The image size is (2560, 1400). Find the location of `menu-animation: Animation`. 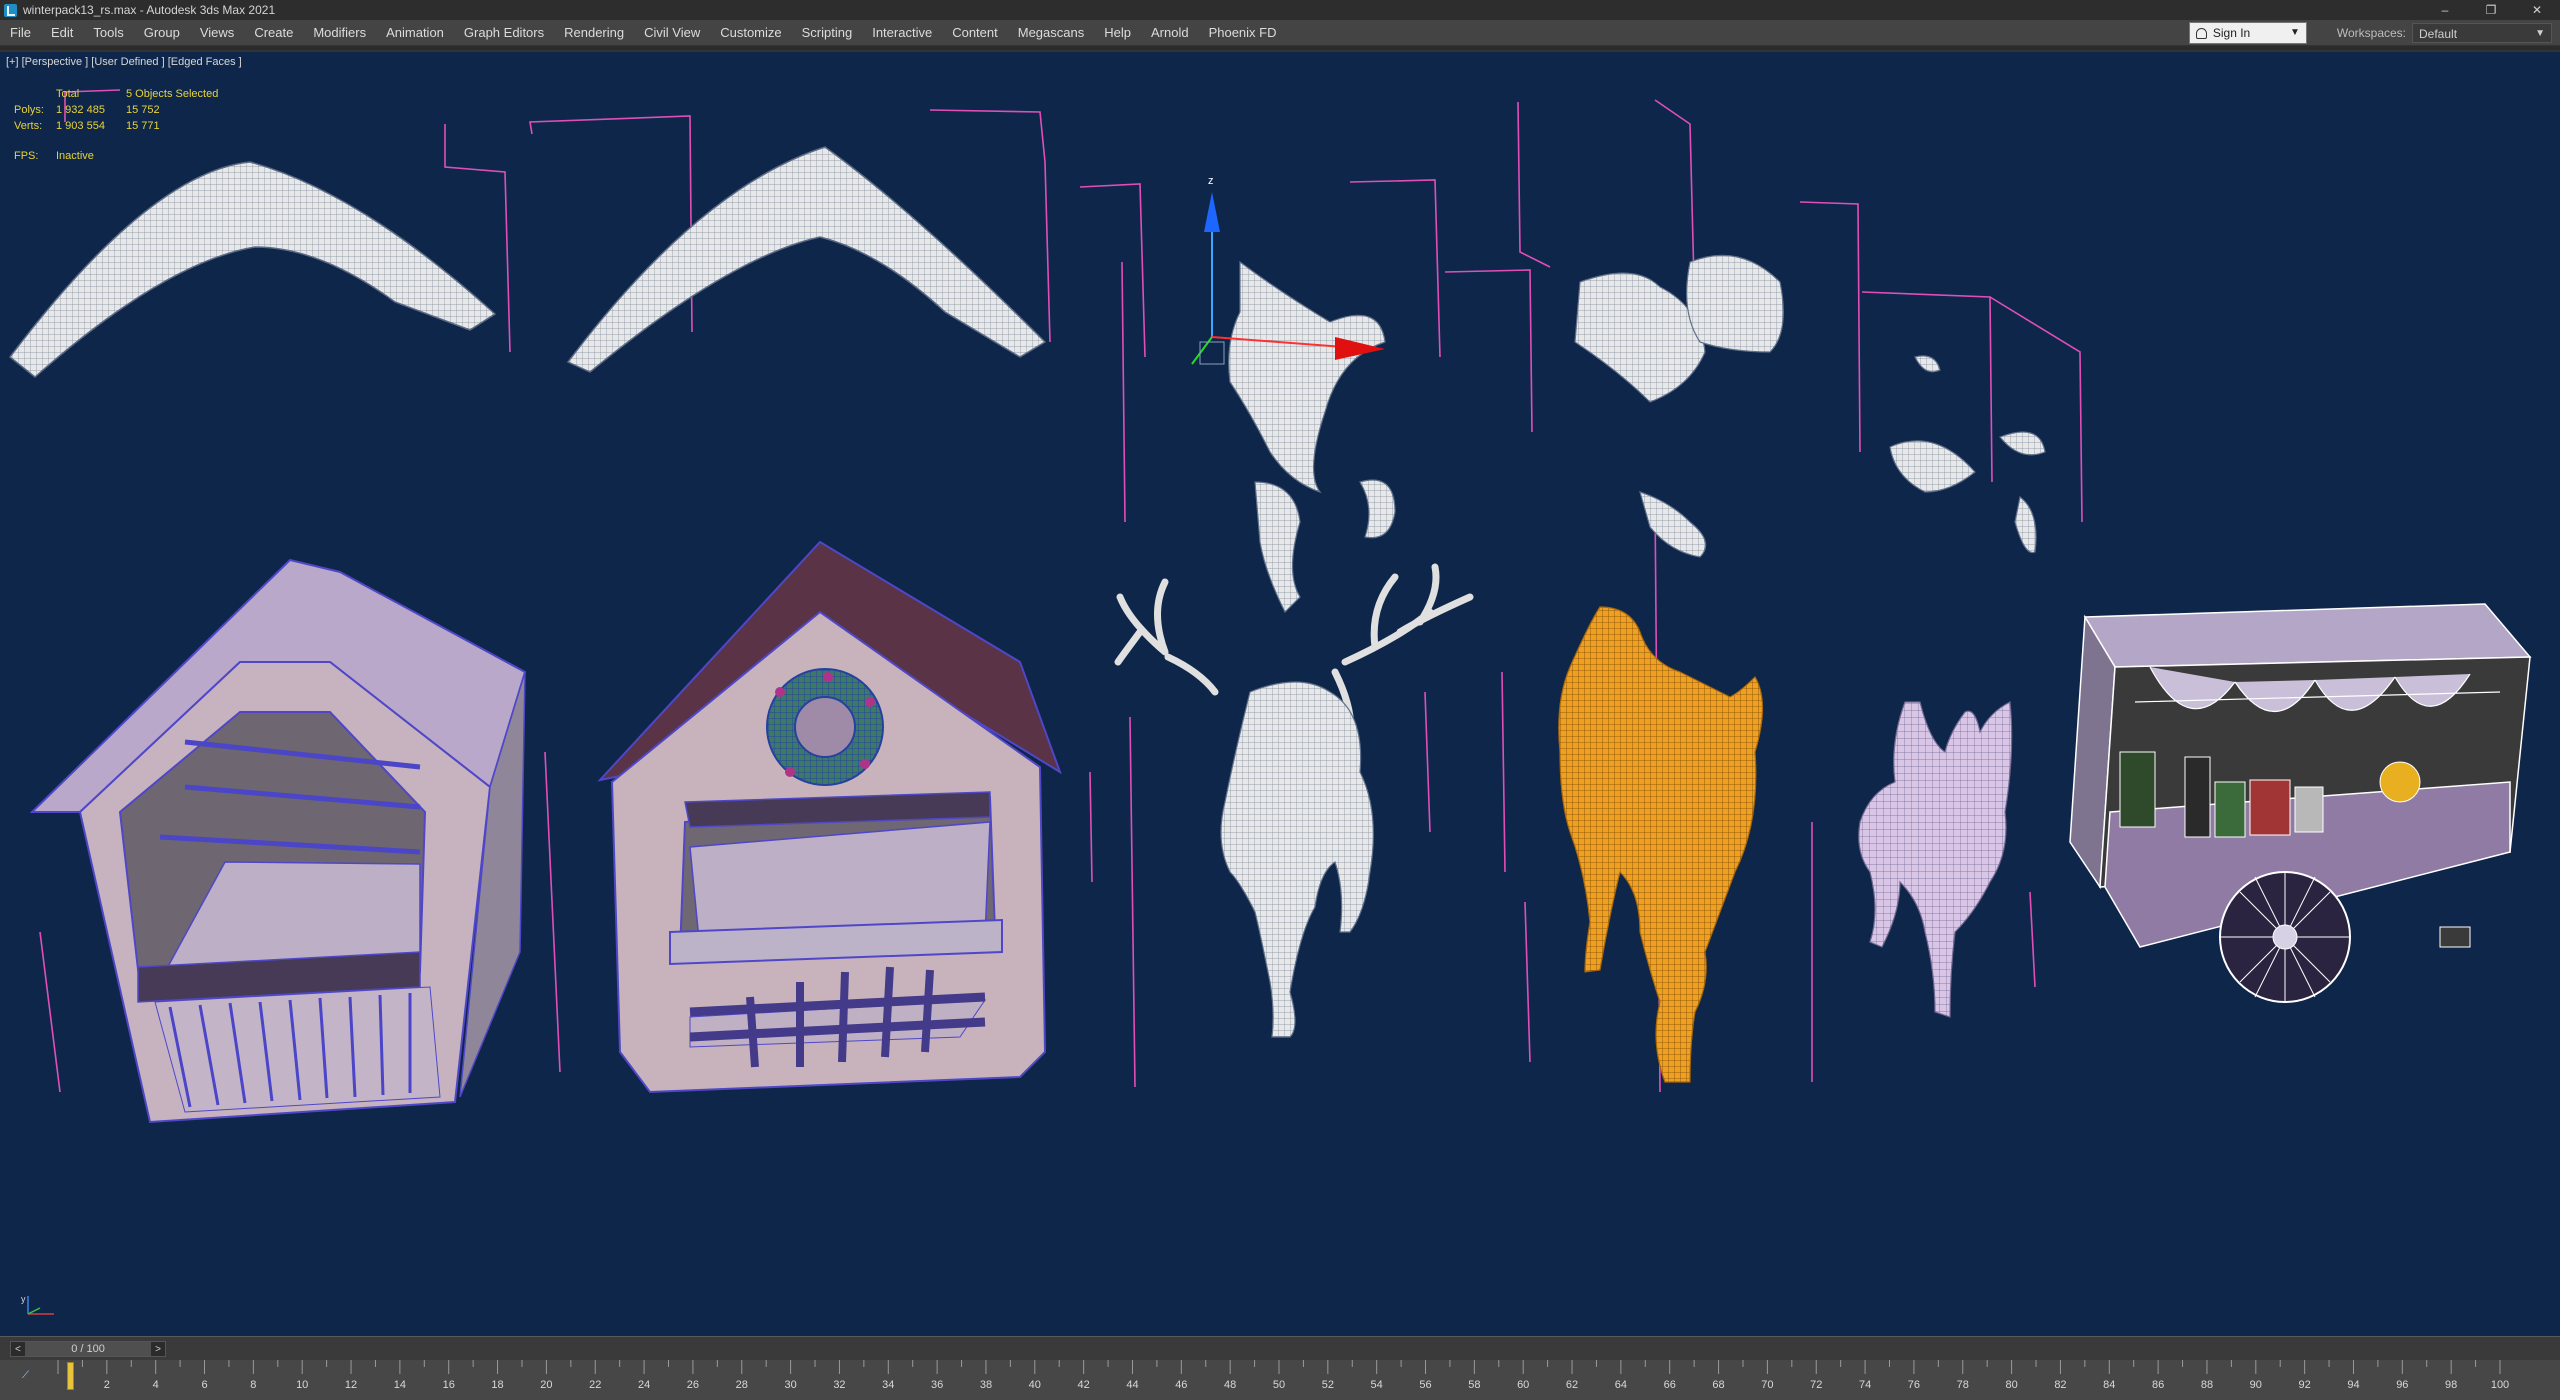

menu-animation: Animation is located at coordinates (415, 33).